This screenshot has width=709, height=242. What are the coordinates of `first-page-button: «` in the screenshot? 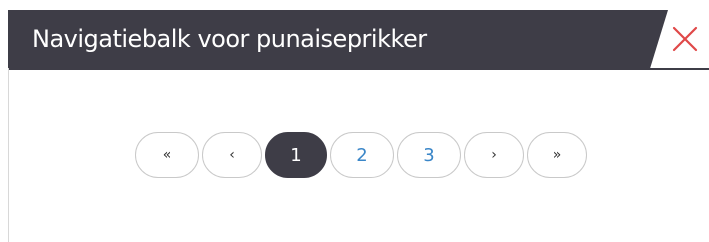 It's located at (167, 155).